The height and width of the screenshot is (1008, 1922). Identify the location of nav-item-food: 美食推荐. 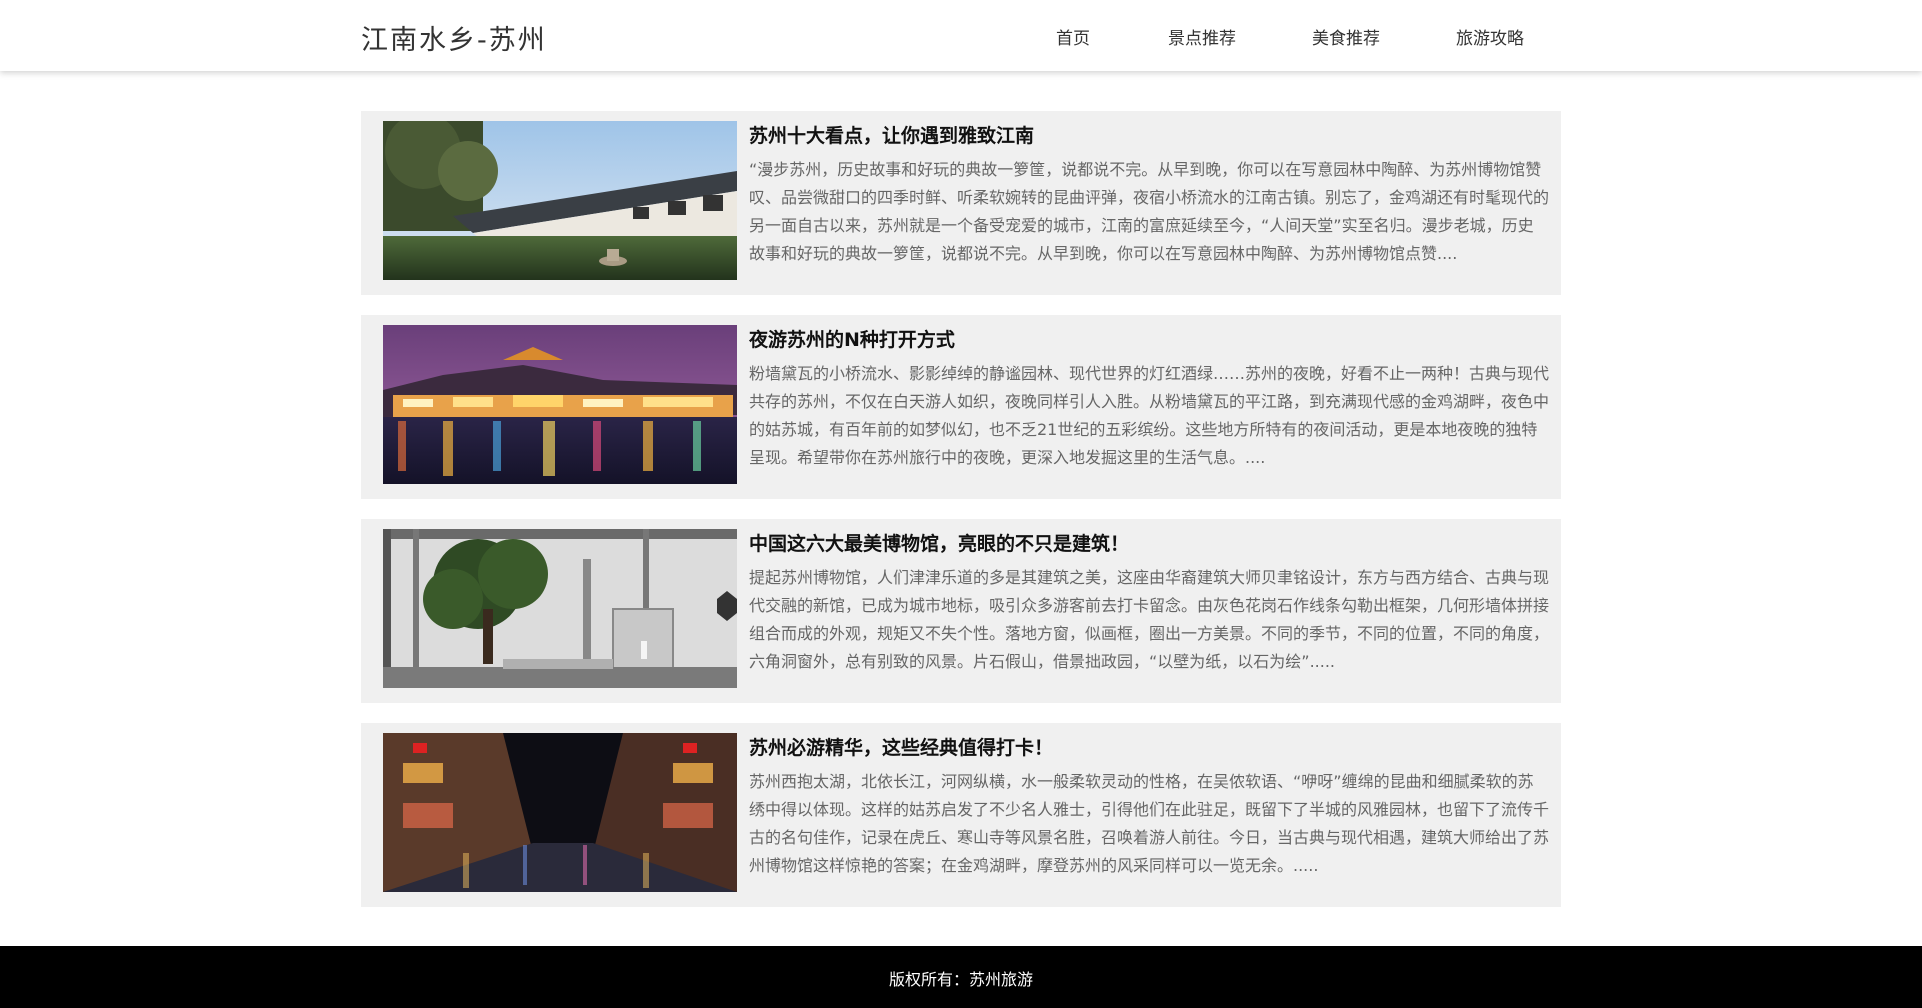
(1346, 36).